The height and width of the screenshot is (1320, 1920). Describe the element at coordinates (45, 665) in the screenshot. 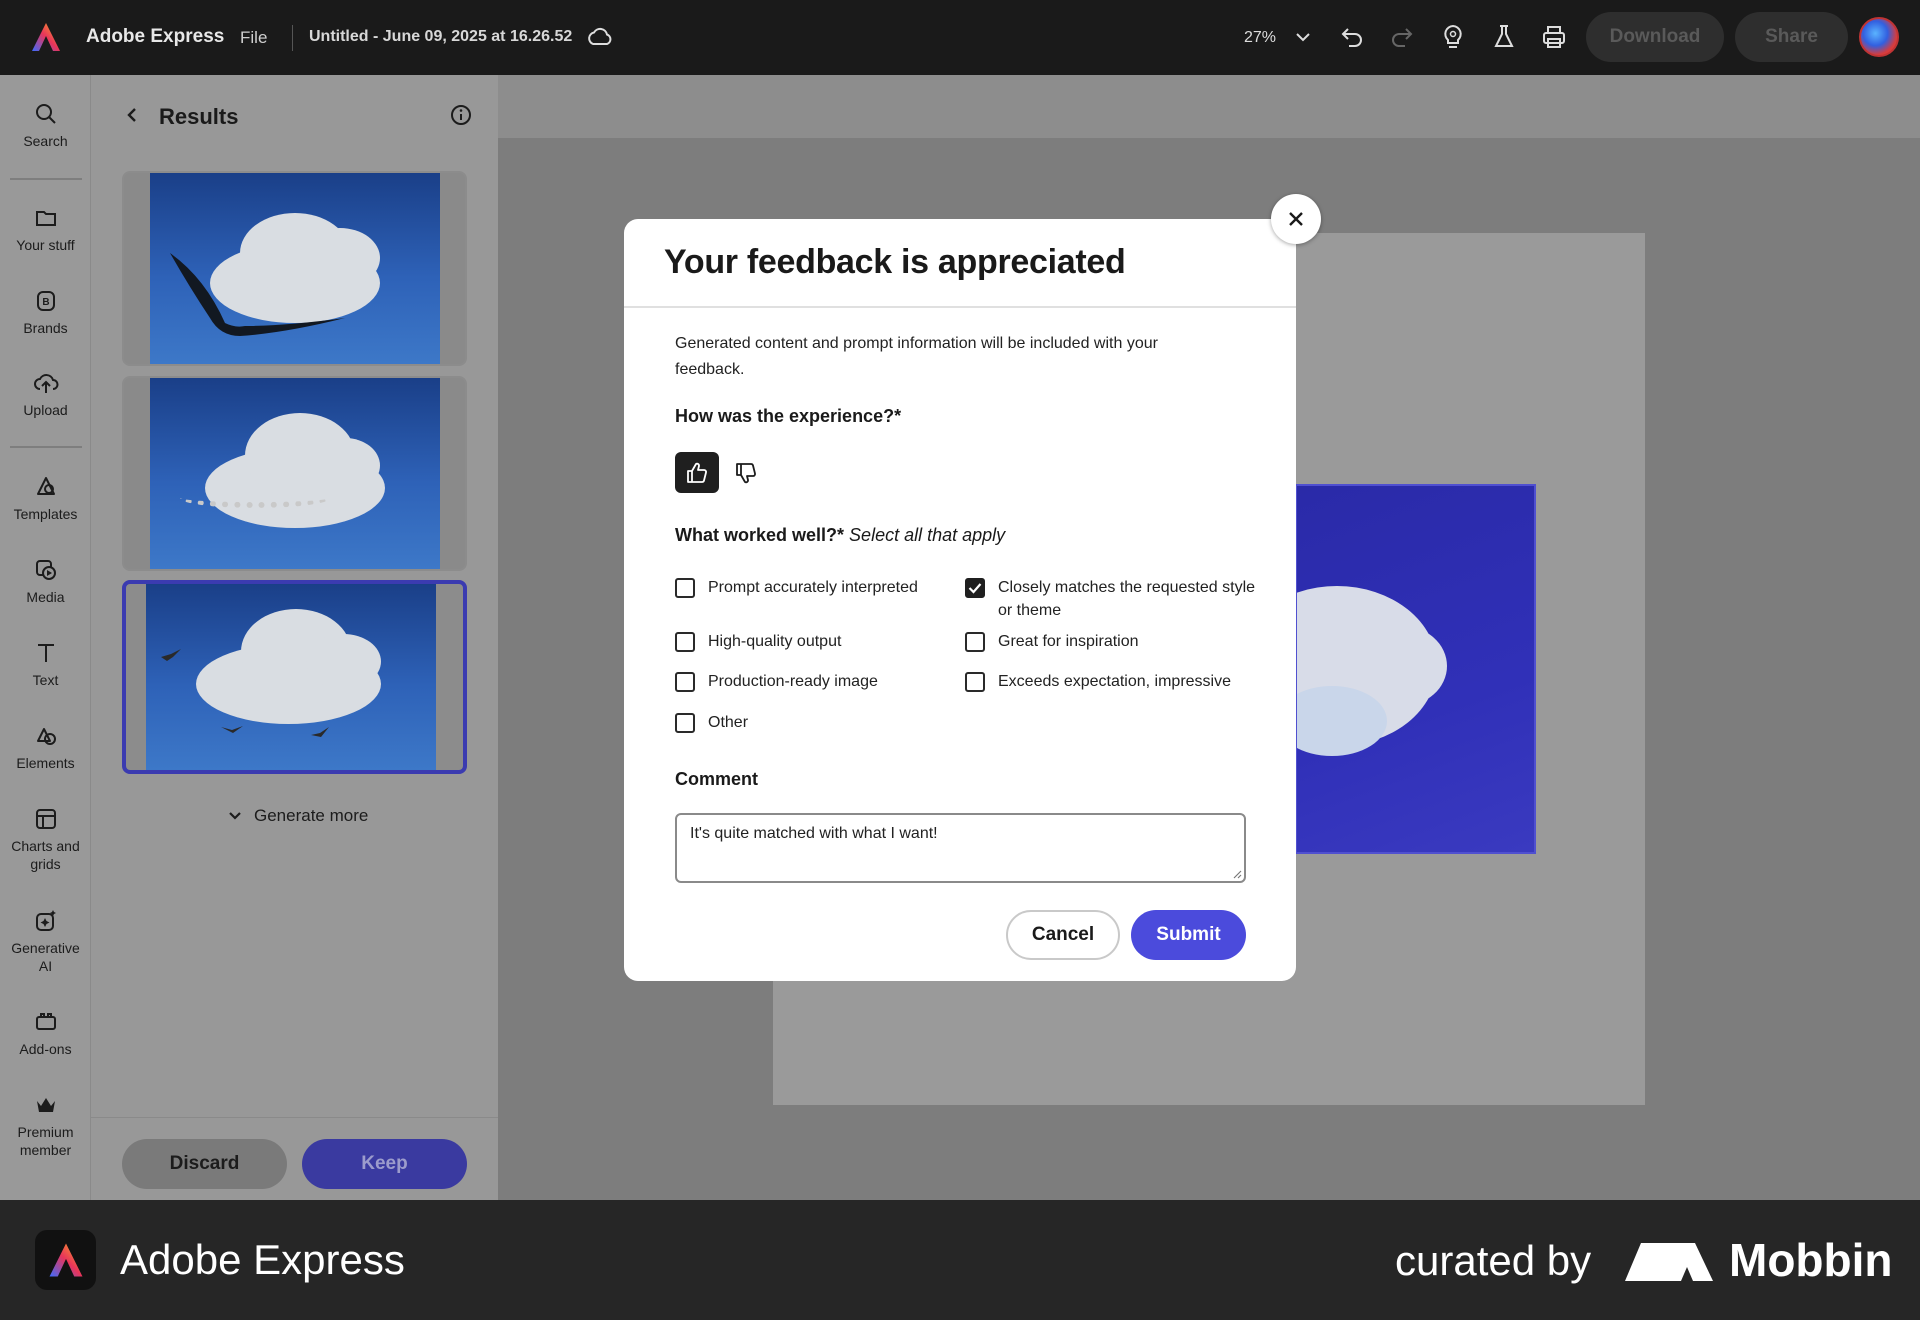

I see `rail-item-text: Text` at that location.